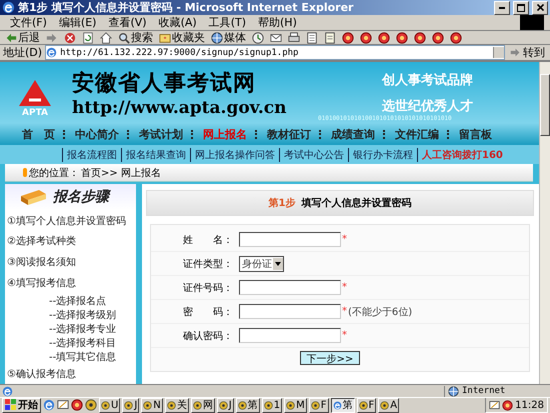  I want to click on windows-flag-icon, so click(11, 405).